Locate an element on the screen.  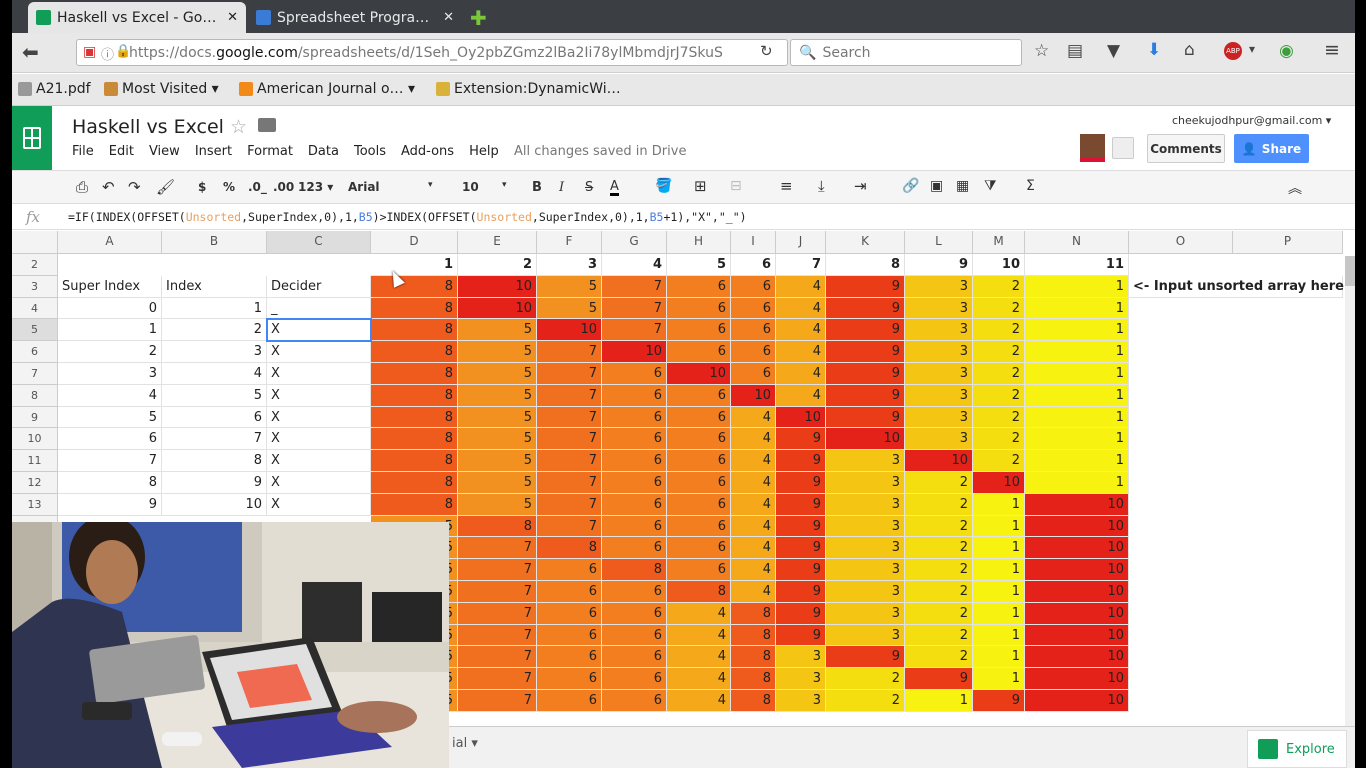
close-tab-icon: ✕ is located at coordinates (448, 17).